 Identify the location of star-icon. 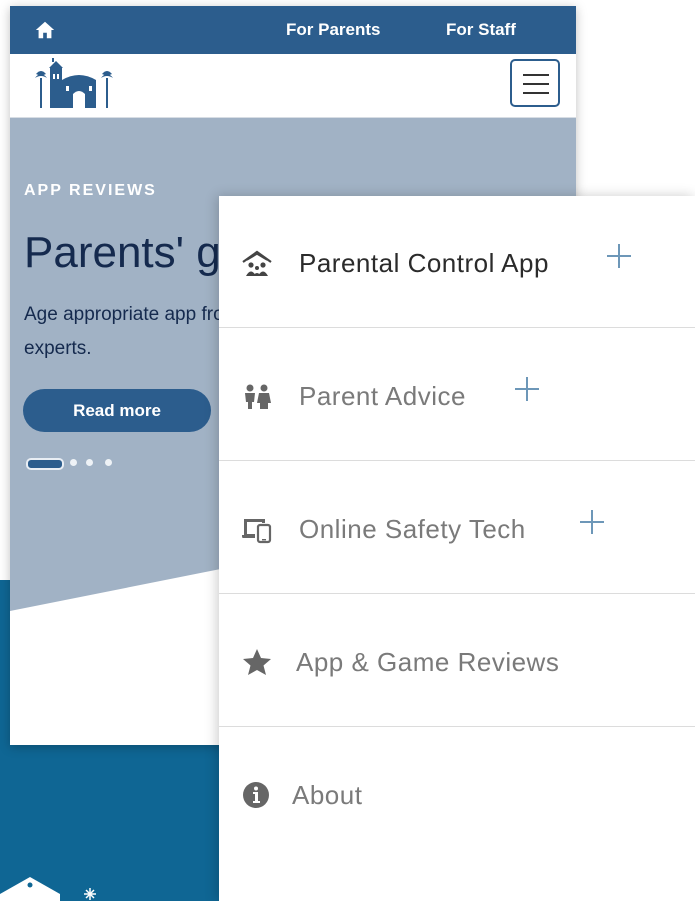
(257, 662).